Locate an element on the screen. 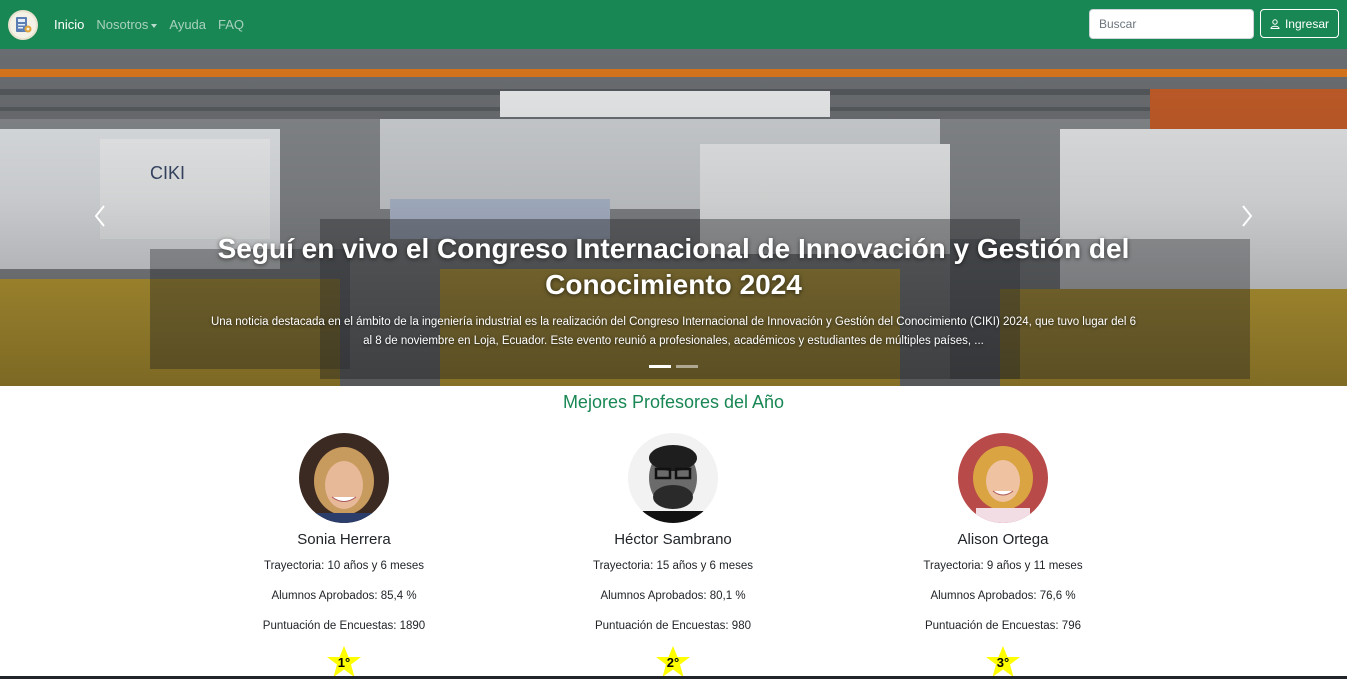 This screenshot has height=679, width=1347. teacher-trayectoria: Trayectoria: 15 años y 6 meses is located at coordinates (672, 566).